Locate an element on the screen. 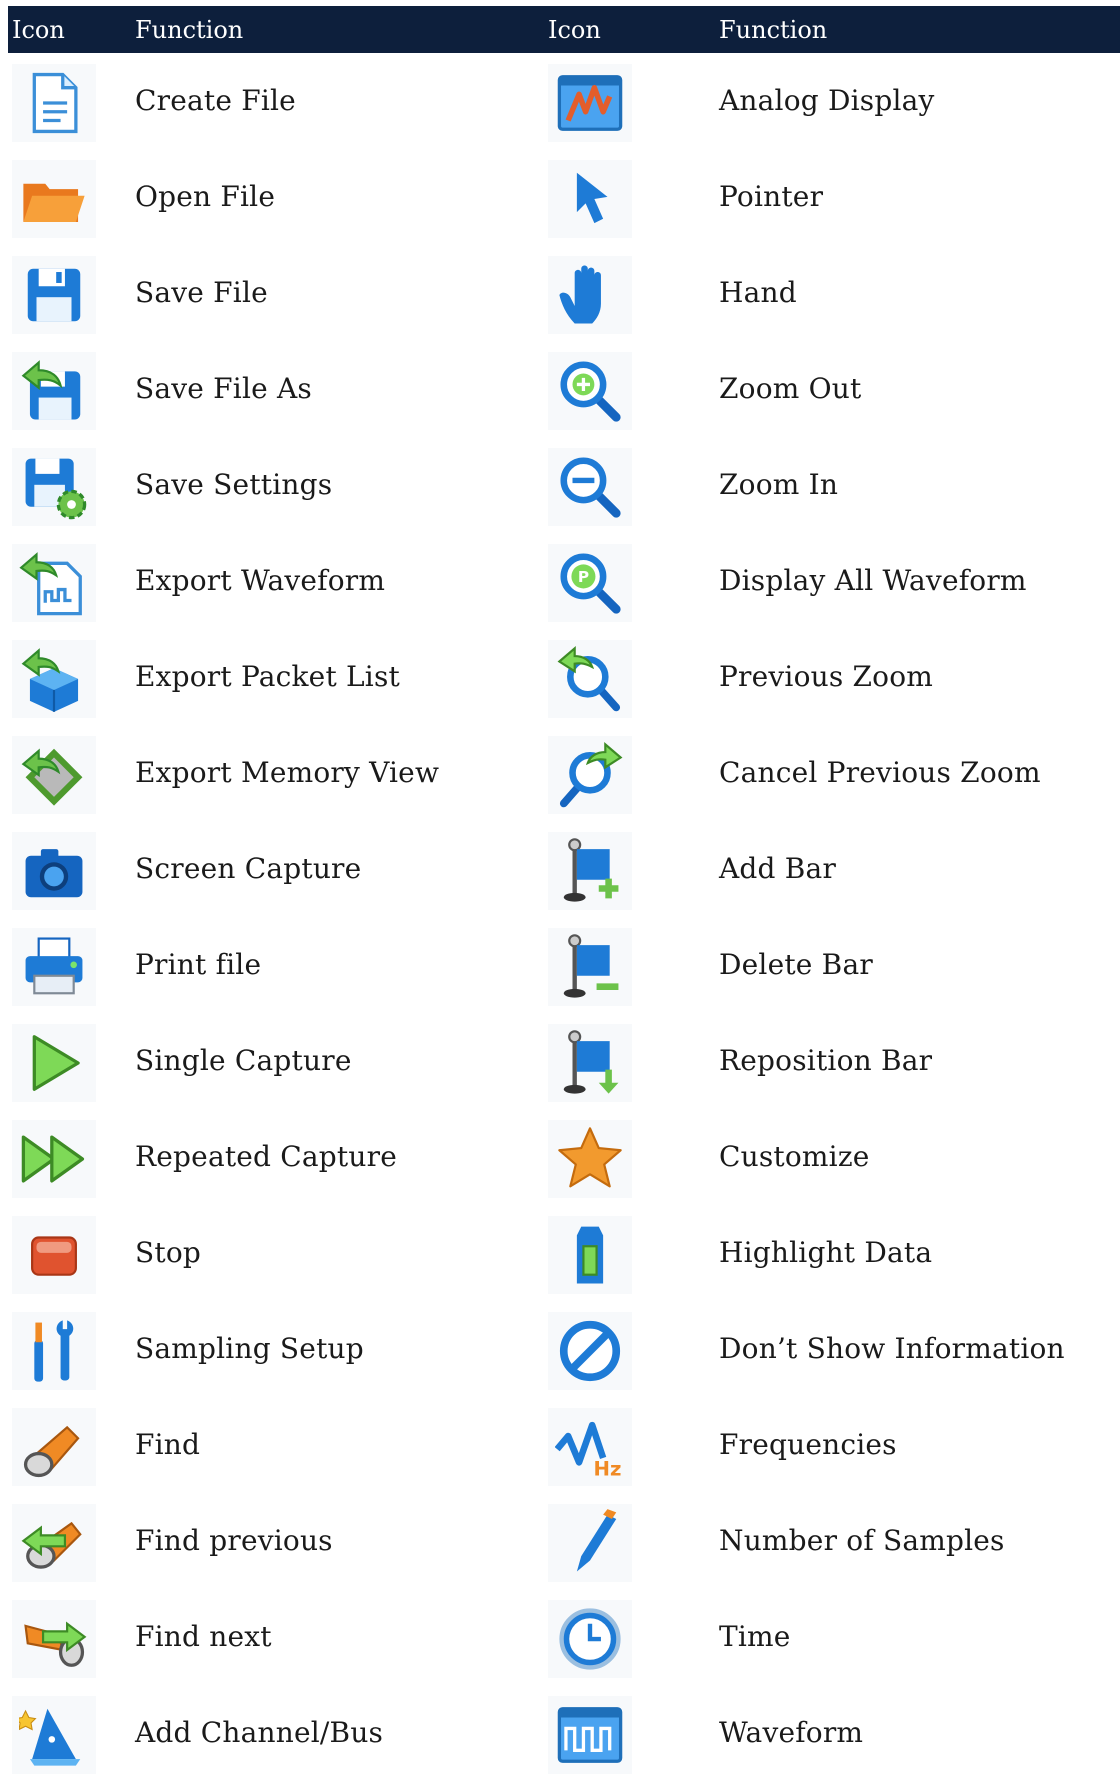 This screenshot has height=1781, width=1120. create-file-icon is located at coordinates (54, 103).